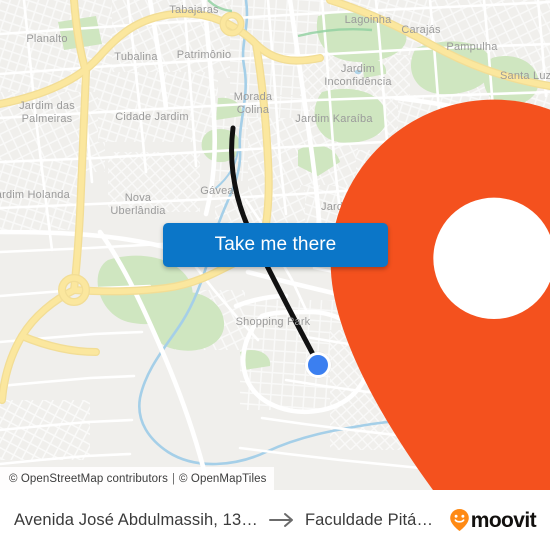  I want to click on take-me-there-label: Take me there, so click(275, 244).